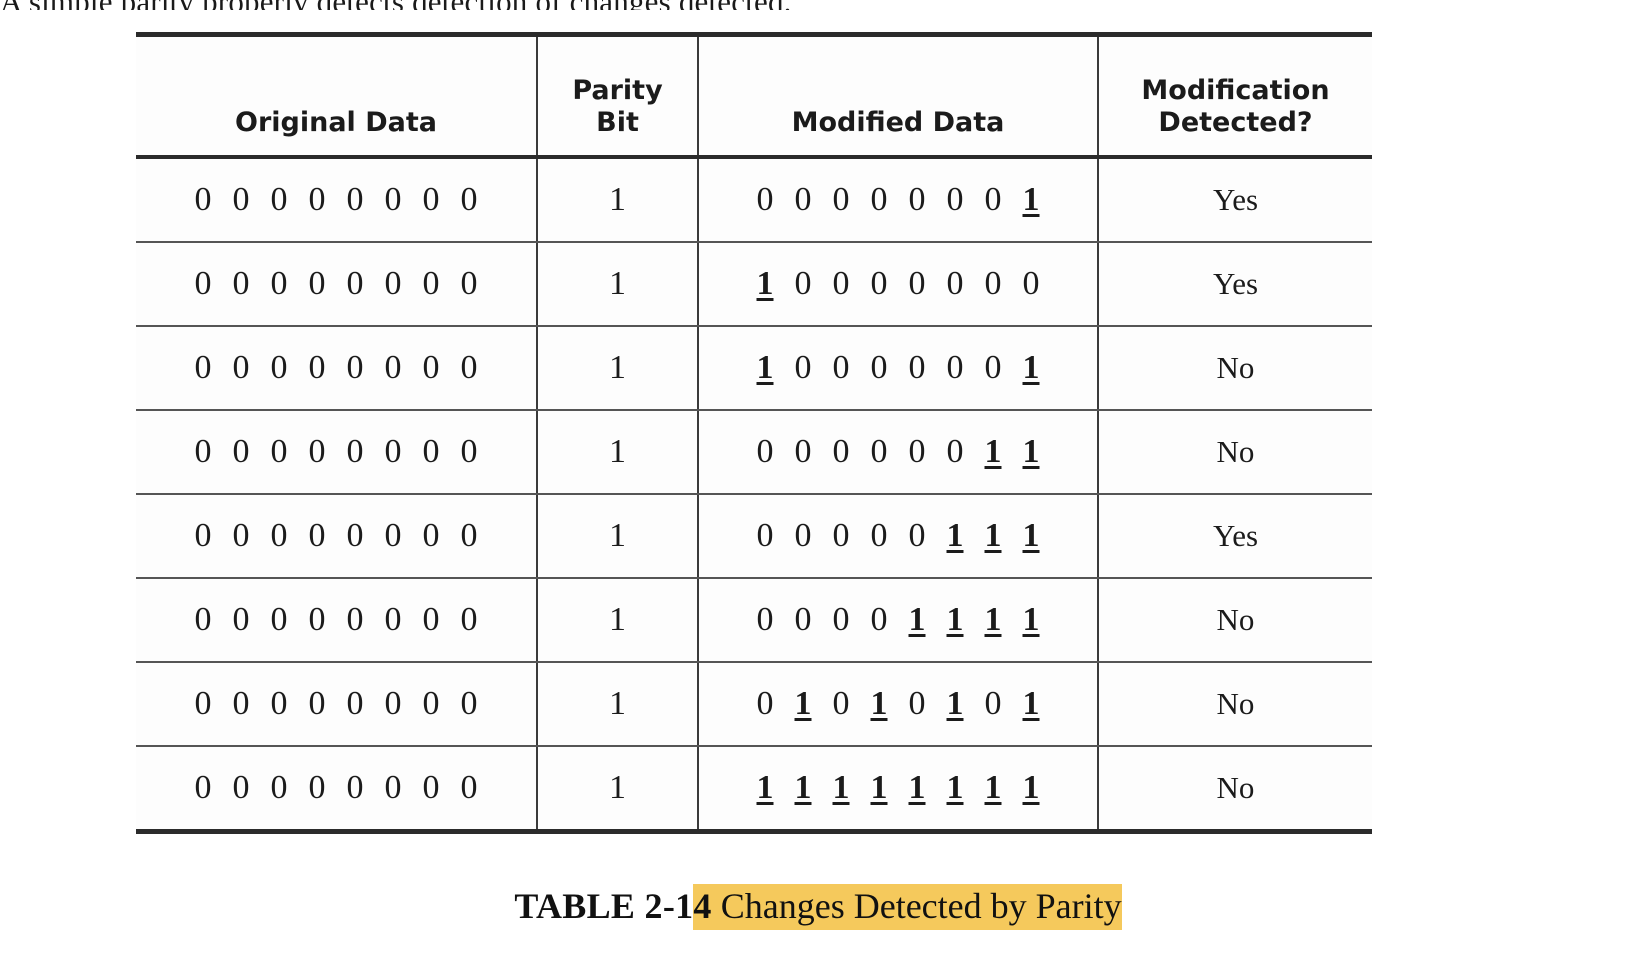  I want to click on table-row: 0 0 0 0 0 0 0 0 1 1 0 0 0 0 0 0 1 No, so click(754, 368).